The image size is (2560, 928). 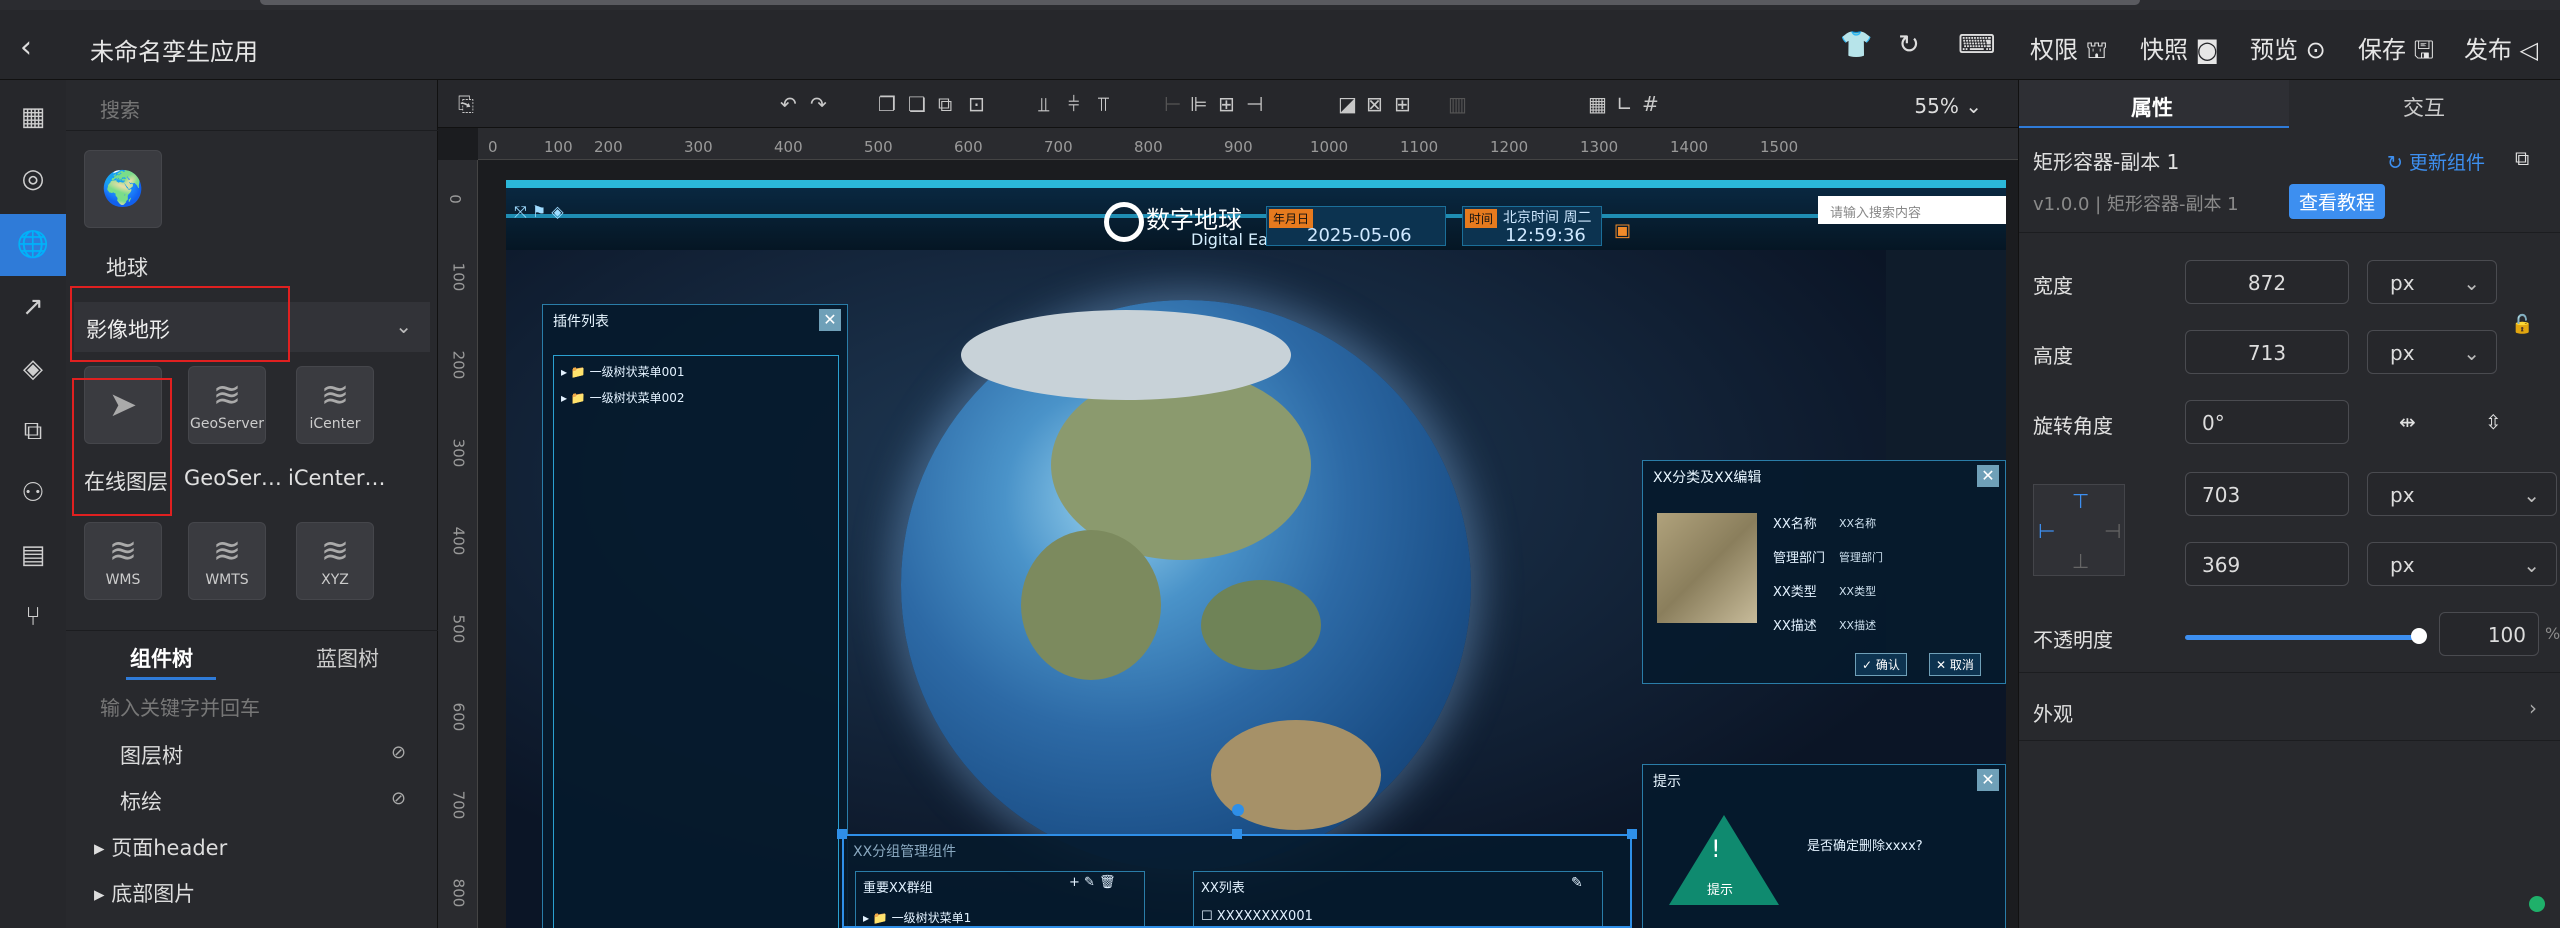 I want to click on cube-icon: ◈, so click(x=33, y=369).